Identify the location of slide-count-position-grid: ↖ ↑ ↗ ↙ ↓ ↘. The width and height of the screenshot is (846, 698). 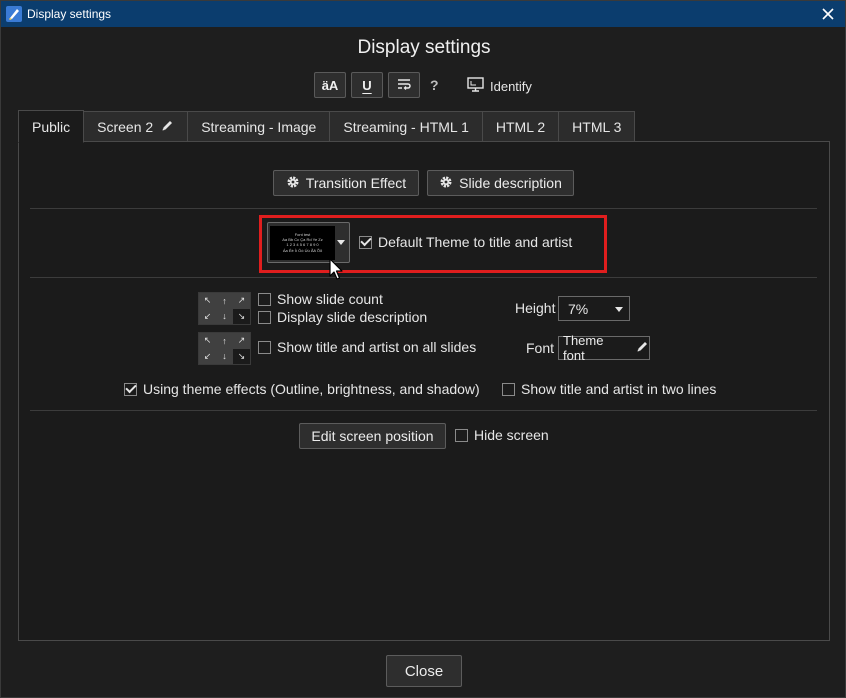
(224, 308).